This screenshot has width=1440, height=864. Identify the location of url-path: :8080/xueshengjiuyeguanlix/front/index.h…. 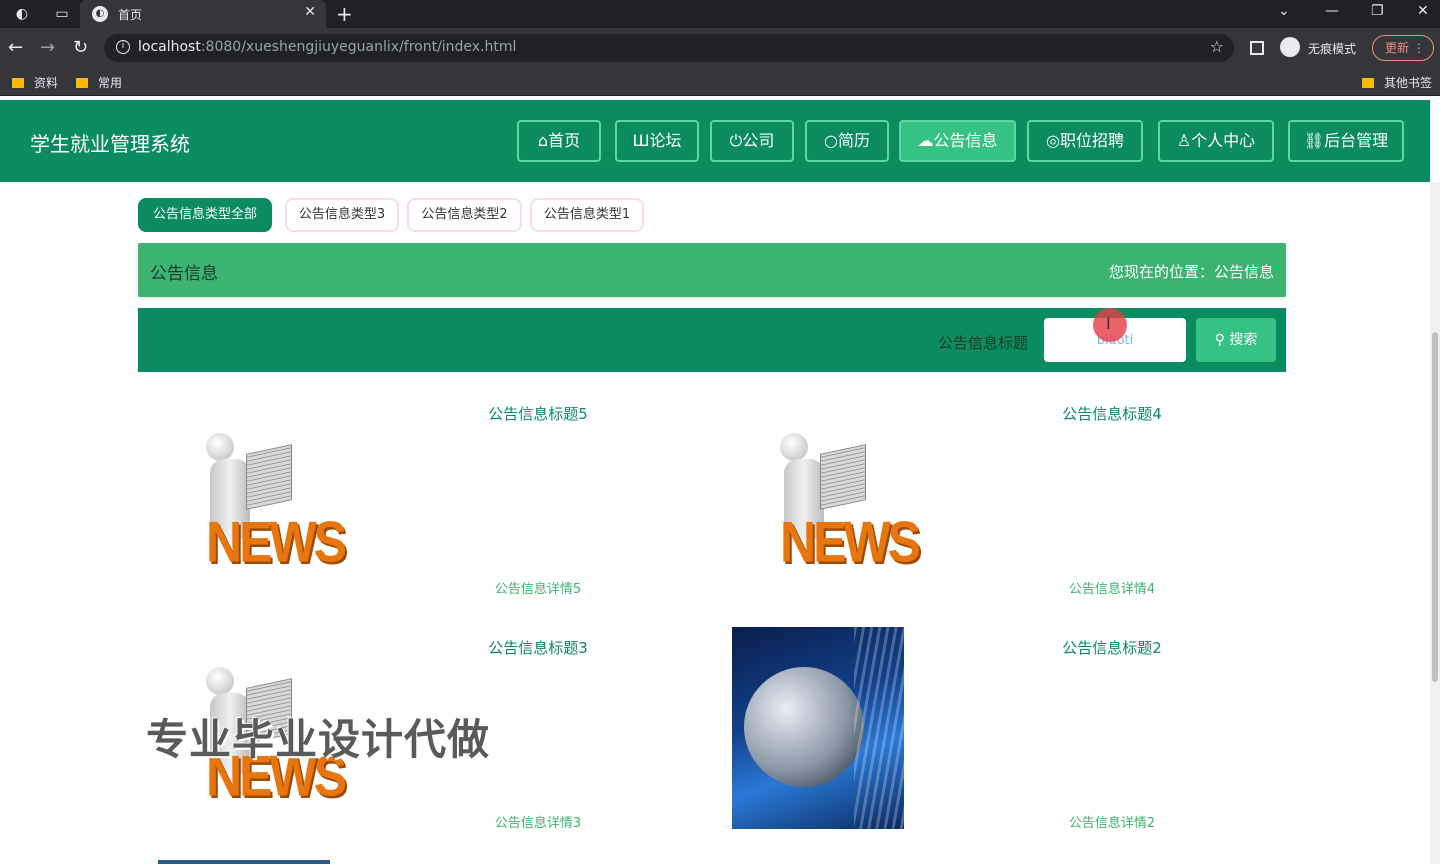
(358, 47).